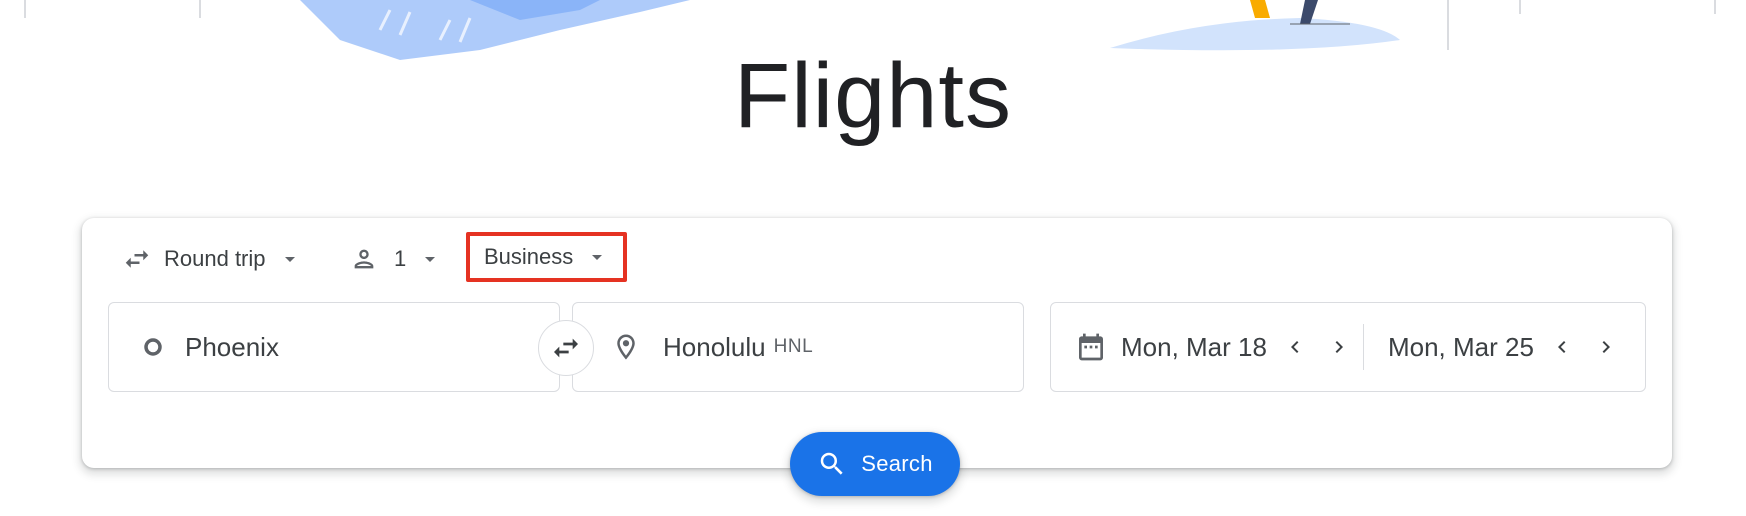  I want to click on swap-horiz-icon, so click(137, 259).